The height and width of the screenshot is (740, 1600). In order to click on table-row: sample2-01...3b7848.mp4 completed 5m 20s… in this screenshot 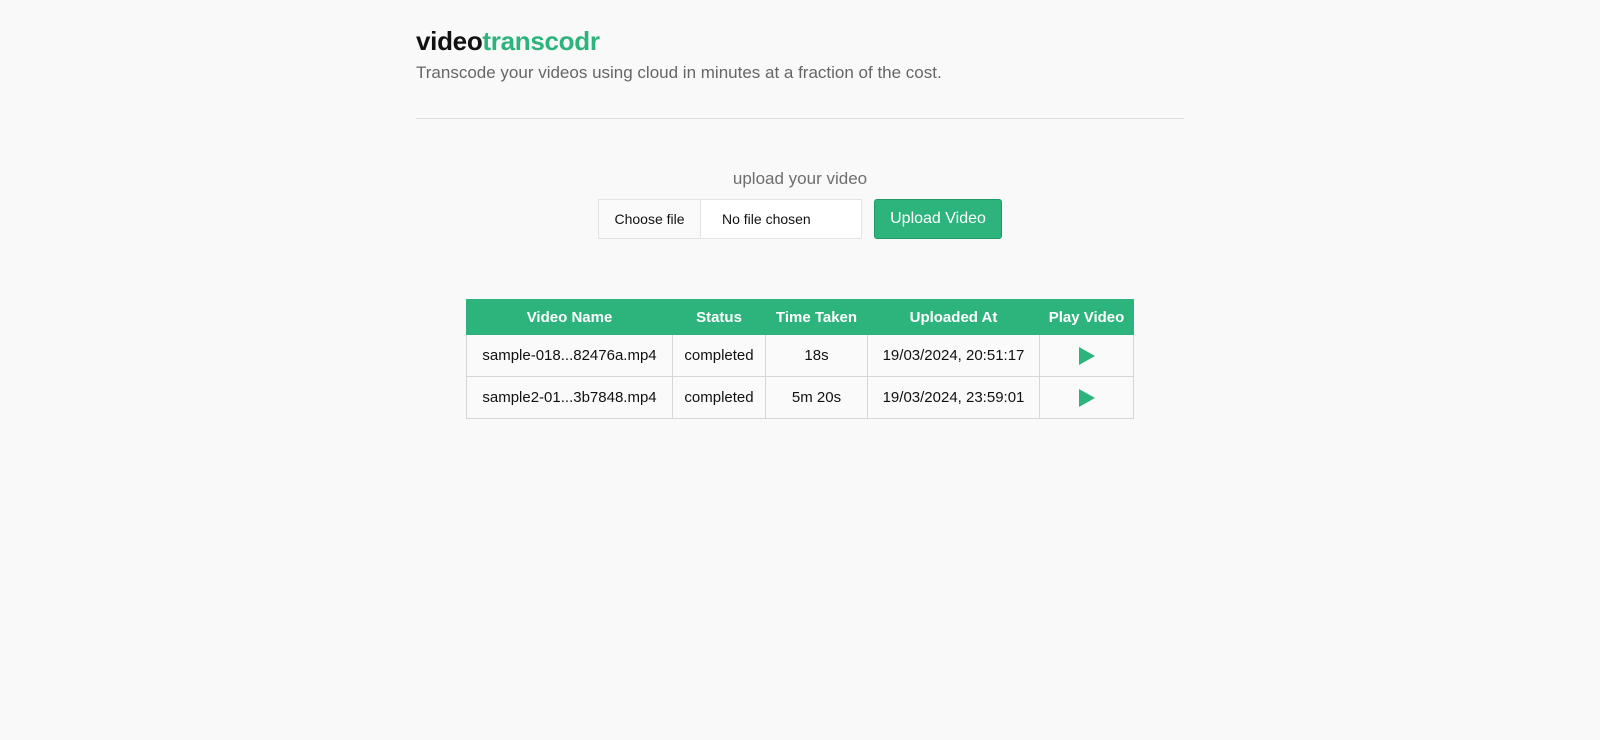, I will do `click(800, 397)`.